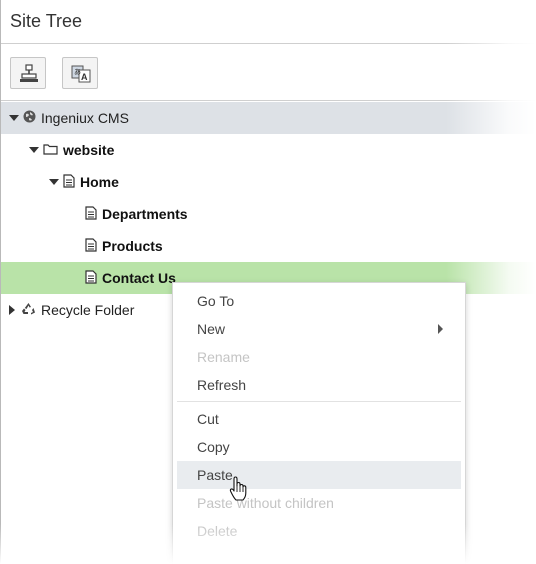 This screenshot has width=536, height=564. What do you see at coordinates (28, 73) in the screenshot?
I see `check-in-button` at bounding box center [28, 73].